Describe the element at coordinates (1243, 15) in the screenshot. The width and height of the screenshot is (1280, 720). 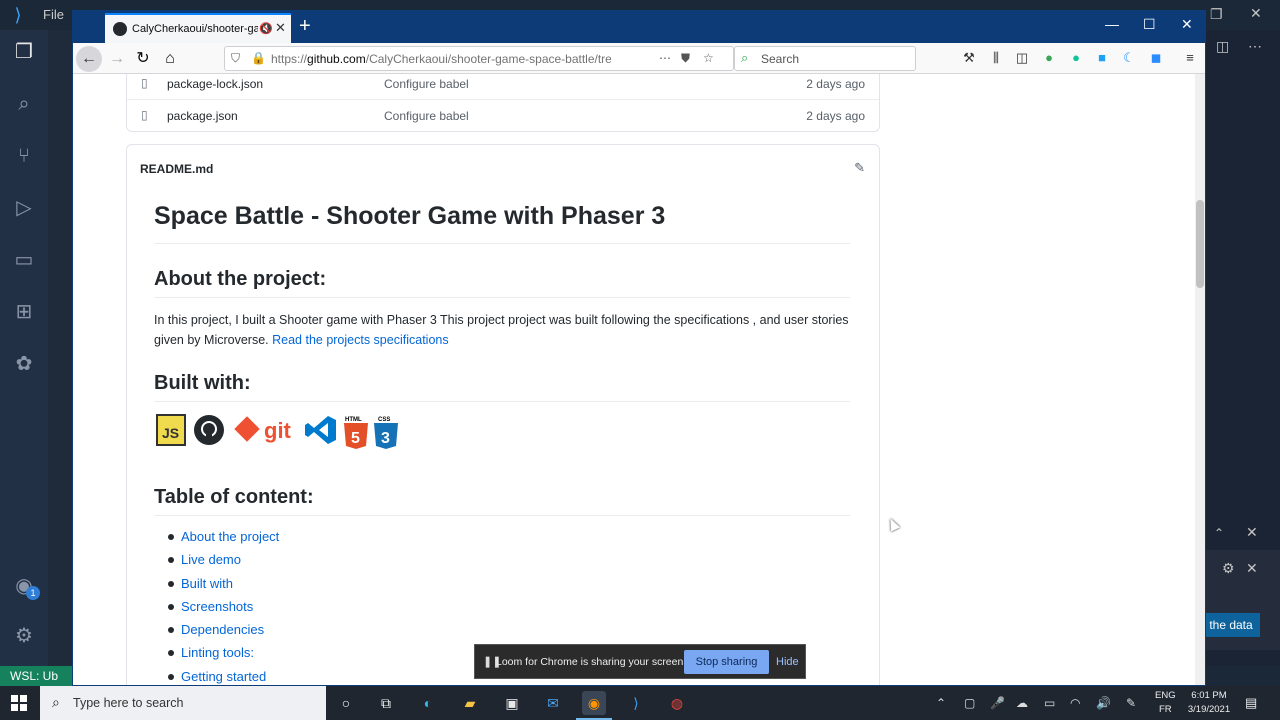
I see `vscode-titlebar-right: ❐ ✕` at that location.